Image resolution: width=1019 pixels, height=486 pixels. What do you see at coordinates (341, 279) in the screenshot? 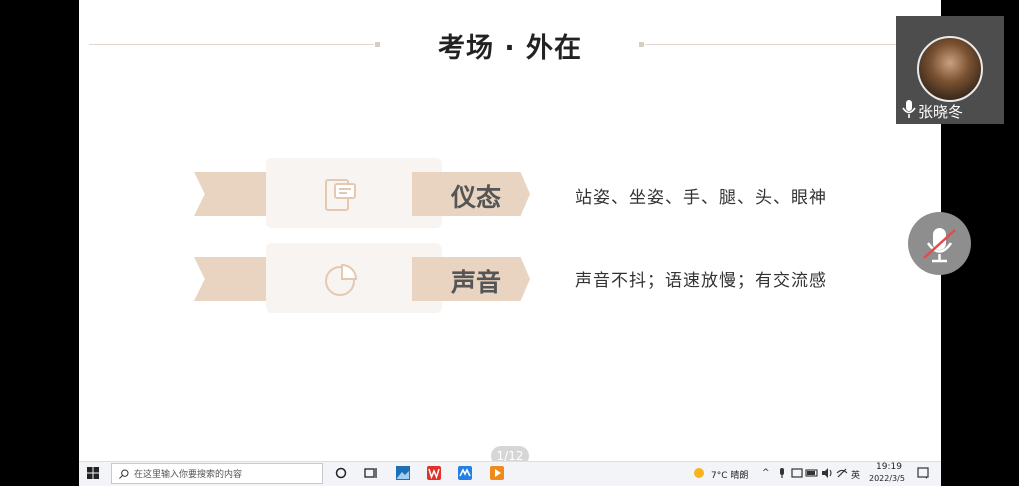
I see `pie-chart-icon` at bounding box center [341, 279].